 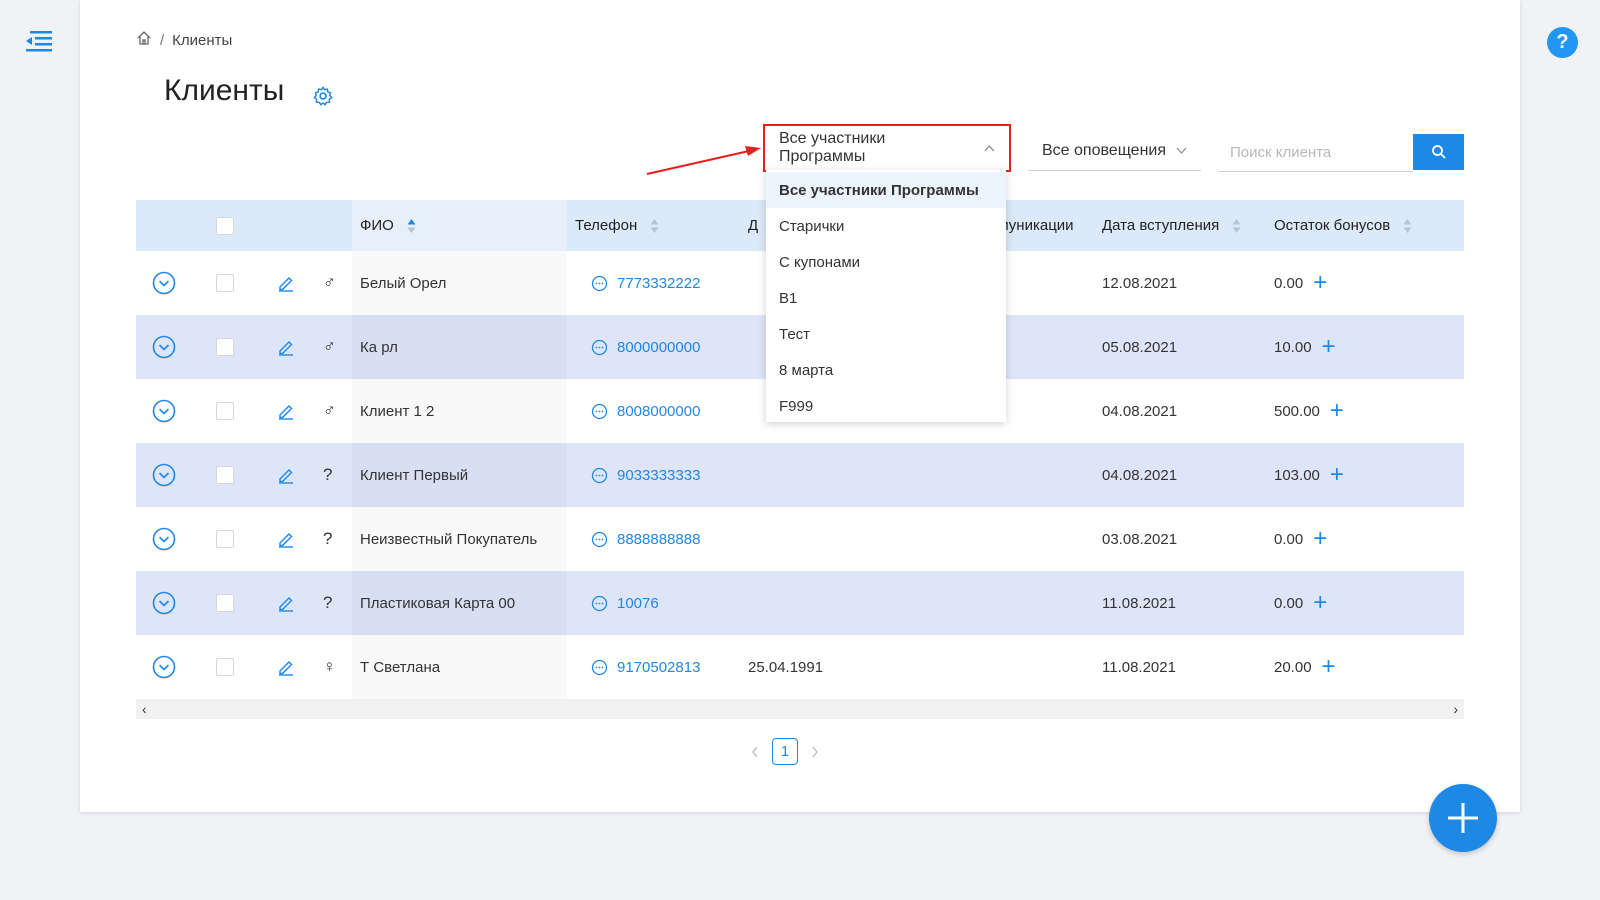 I want to click on help-icon: ?, so click(x=1562, y=42).